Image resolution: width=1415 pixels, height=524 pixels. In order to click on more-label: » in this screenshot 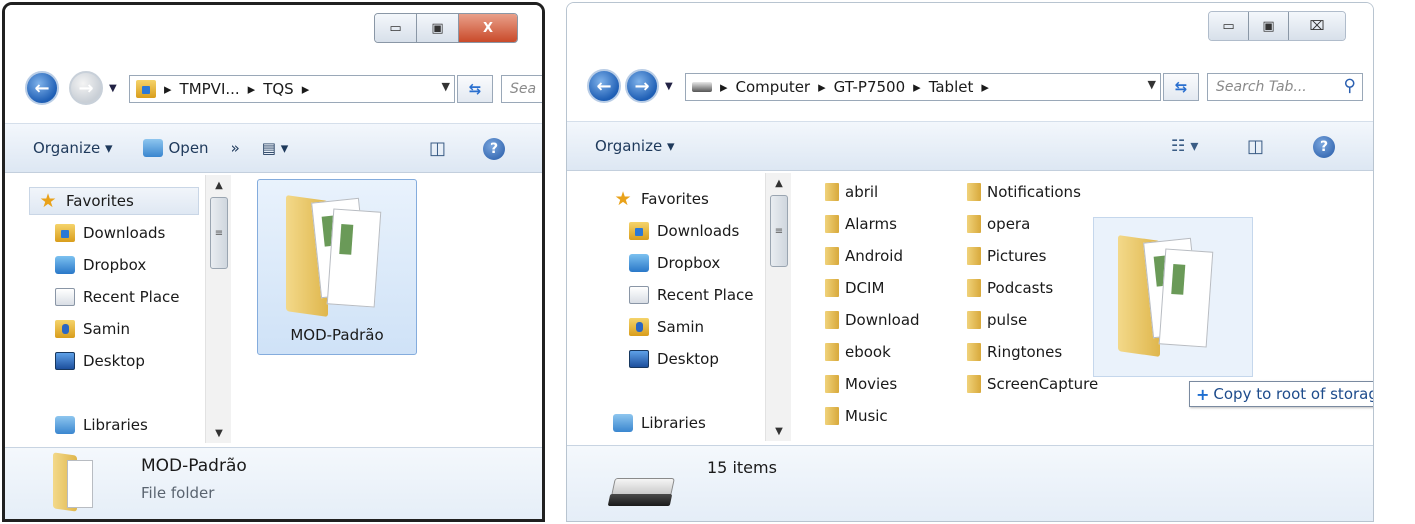, I will do `click(235, 148)`.